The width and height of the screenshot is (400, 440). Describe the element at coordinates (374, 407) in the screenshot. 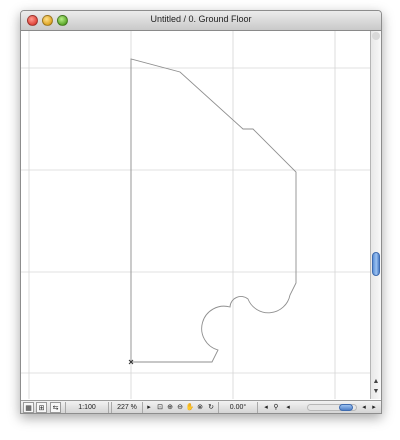

I see `scroll-right-arrow-icon: ▸` at that location.